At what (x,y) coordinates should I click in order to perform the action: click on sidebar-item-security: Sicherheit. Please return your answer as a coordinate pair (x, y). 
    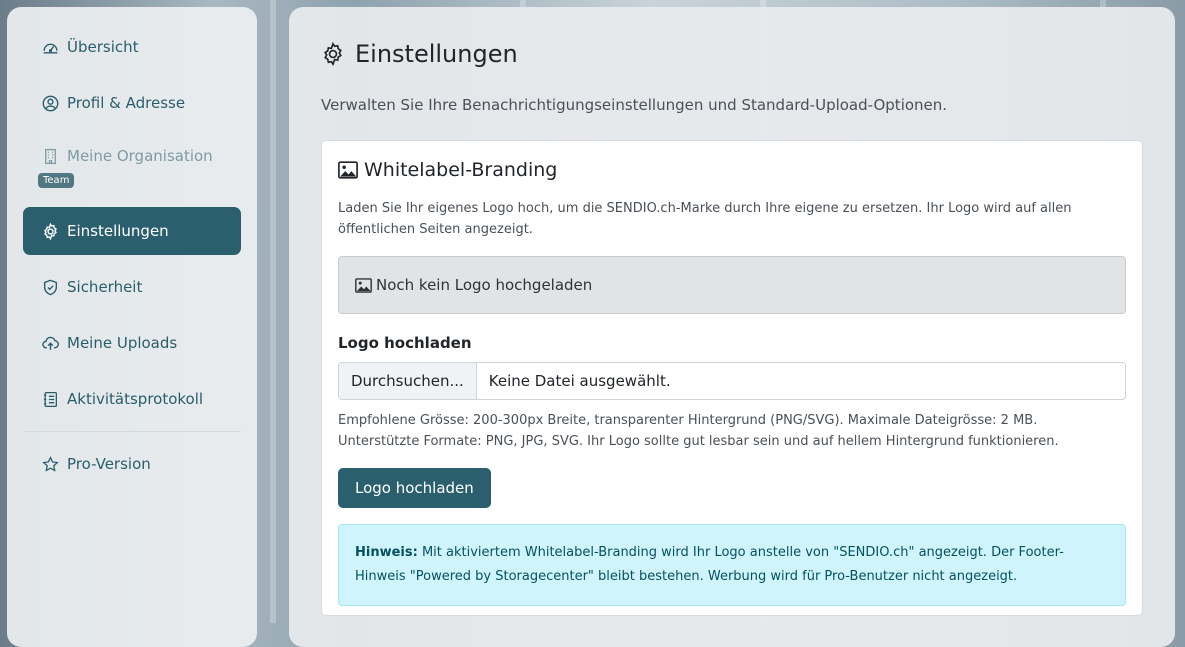
    Looking at the image, I should click on (132, 287).